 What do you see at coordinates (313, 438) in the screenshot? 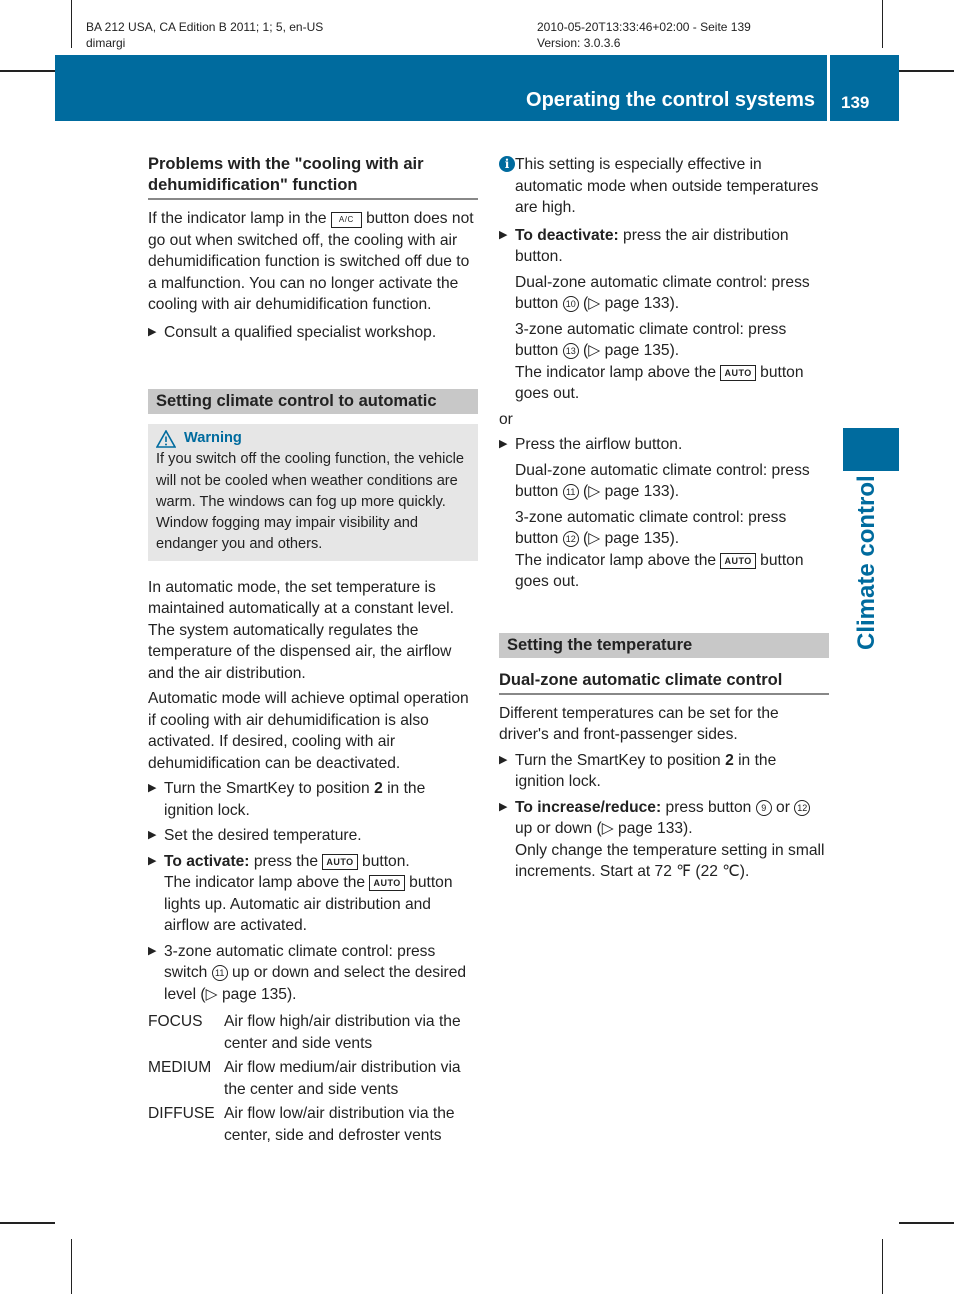
I see `warning-heading: Warning` at bounding box center [313, 438].